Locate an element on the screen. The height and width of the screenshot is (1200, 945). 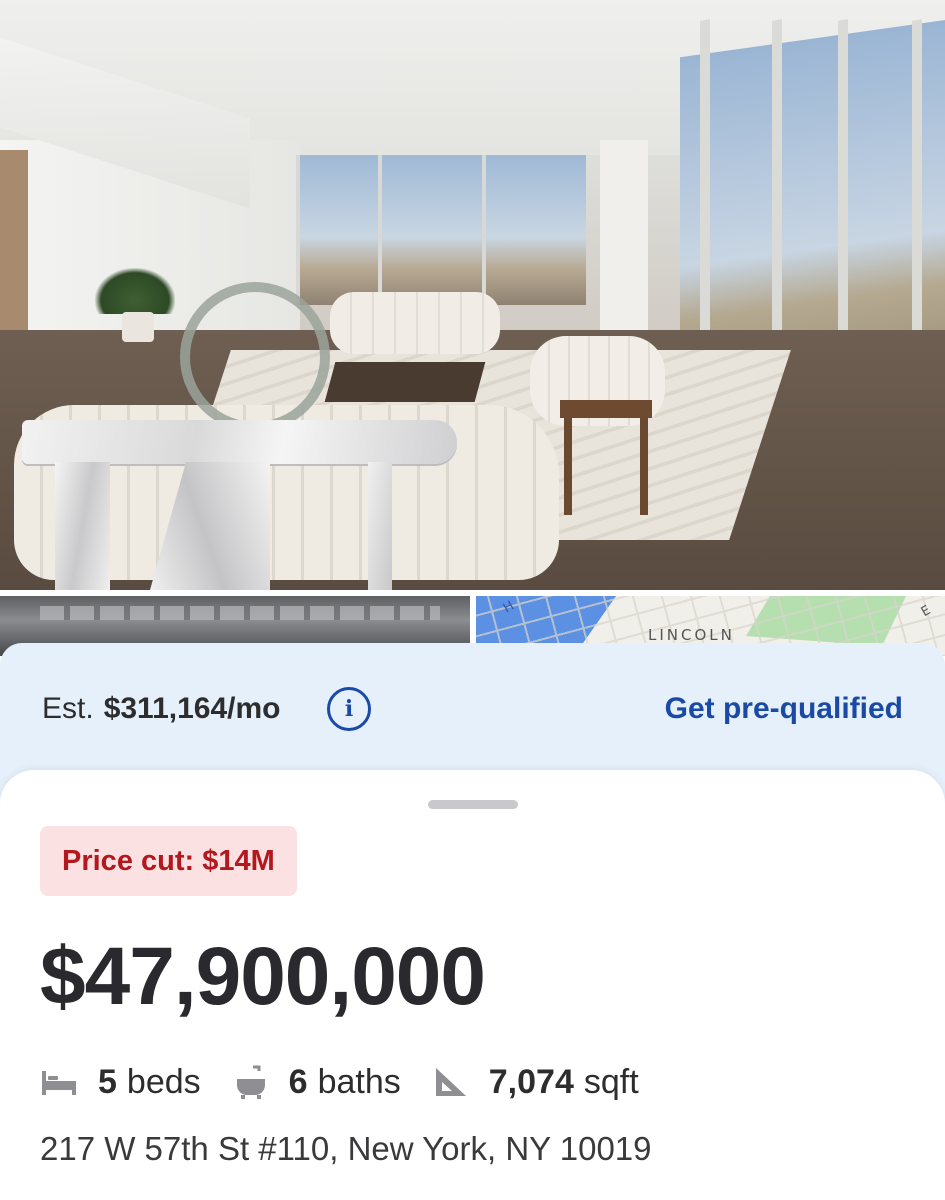
price-cut-badge: Price cut: $14M is located at coordinates (168, 861).